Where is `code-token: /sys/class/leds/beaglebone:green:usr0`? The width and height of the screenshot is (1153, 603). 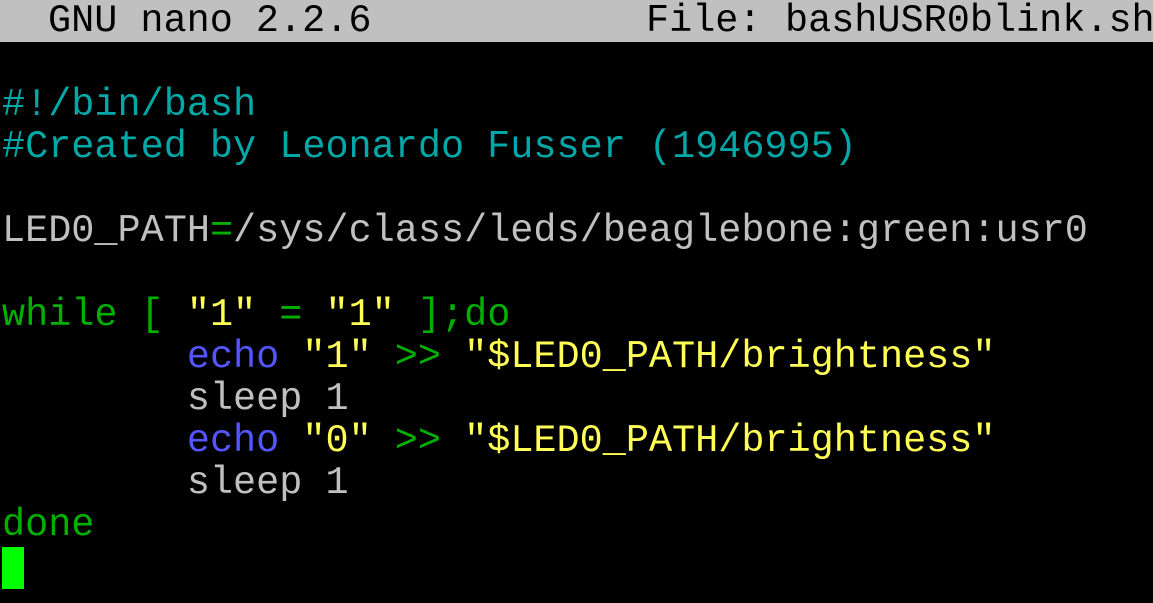 code-token: /sys/class/leds/beaglebone:green:usr0 is located at coordinates (660, 231).